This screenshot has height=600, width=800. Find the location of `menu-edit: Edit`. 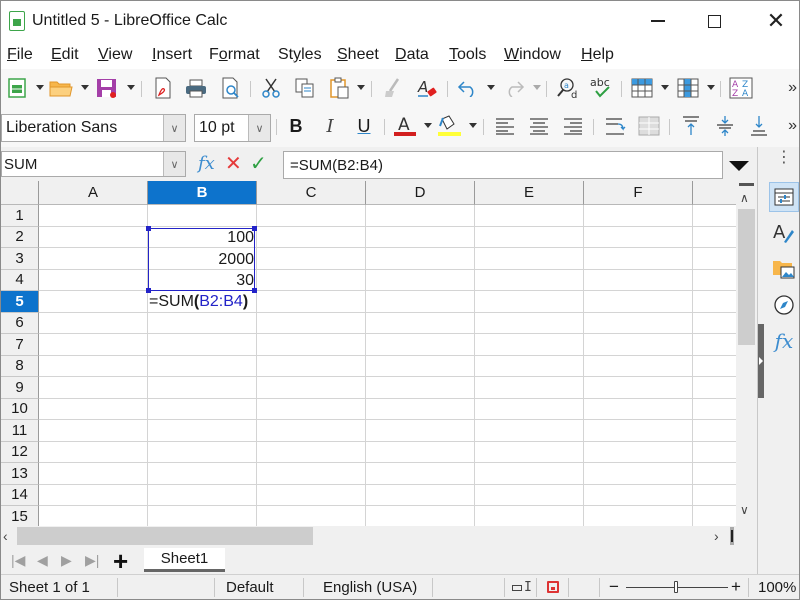

menu-edit: Edit is located at coordinates (65, 55).